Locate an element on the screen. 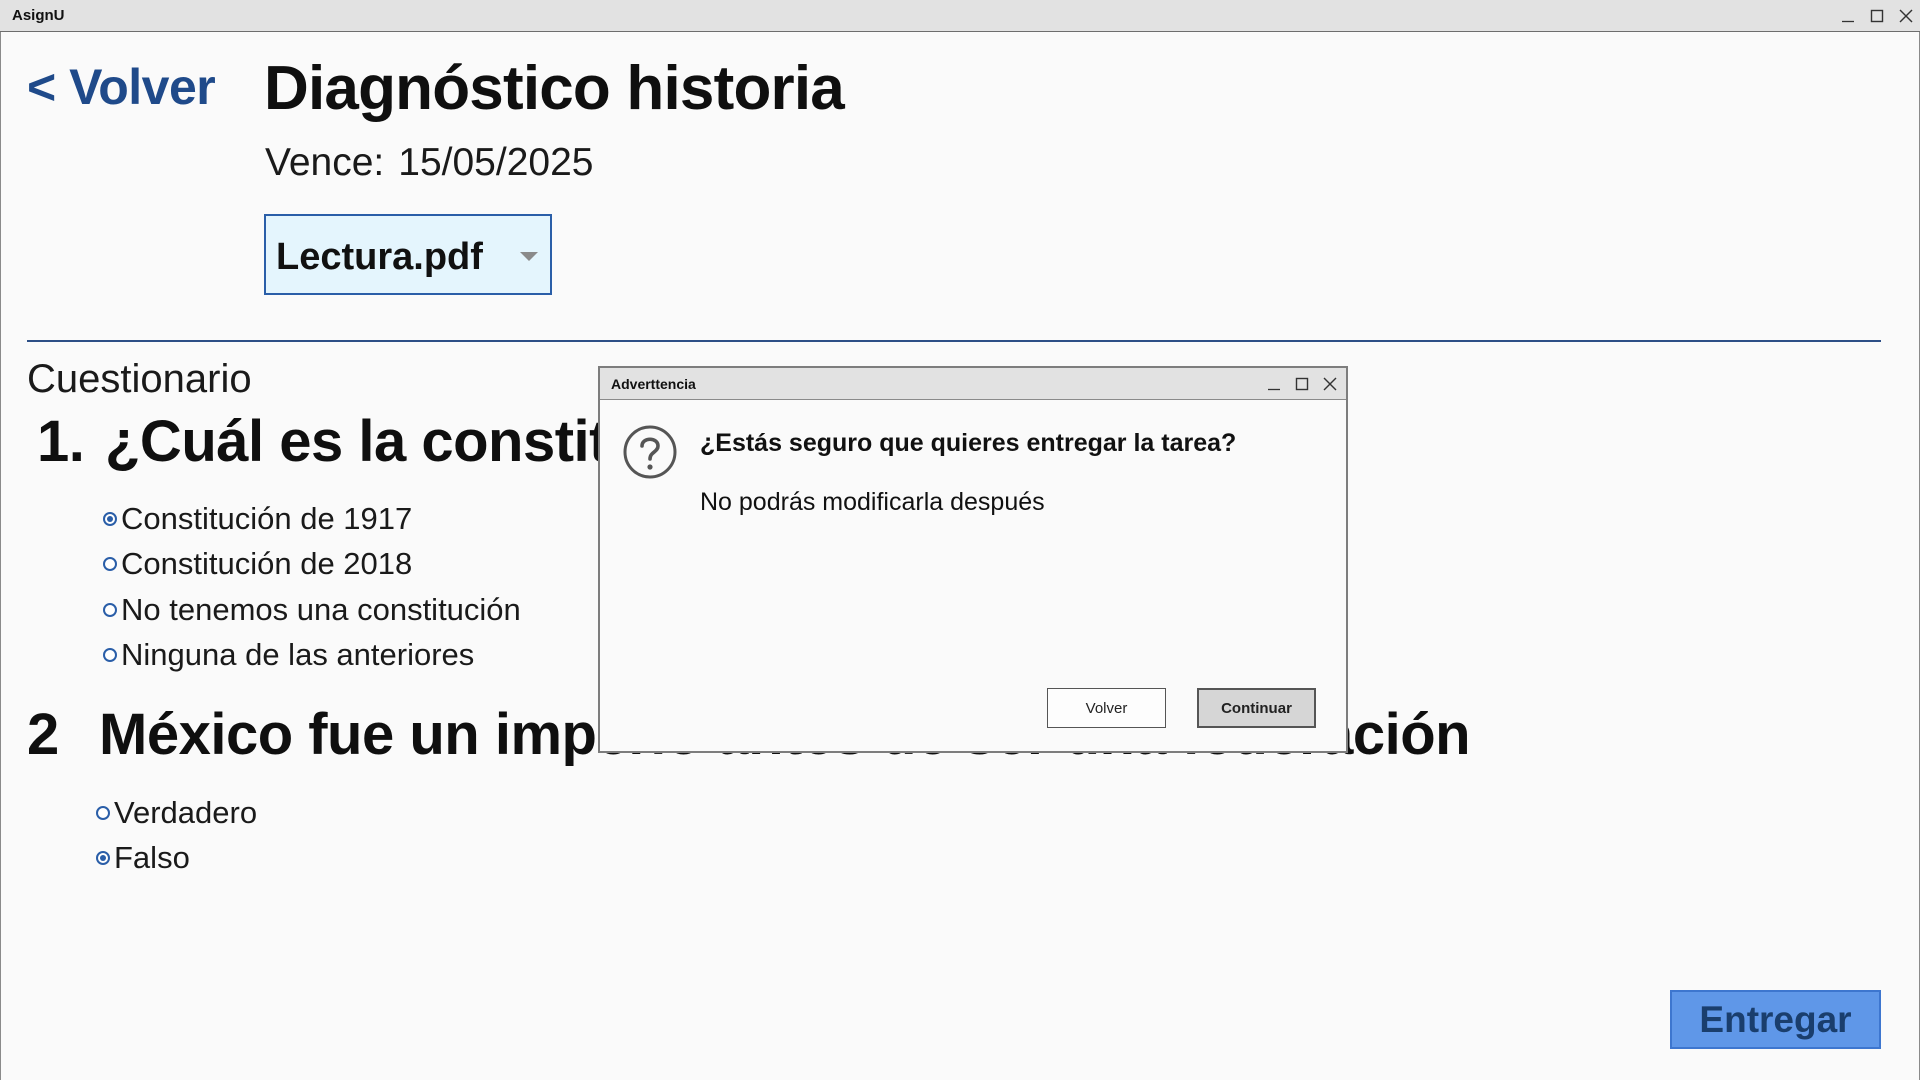  option-label: No tenemos una constitución is located at coordinates (321, 609).